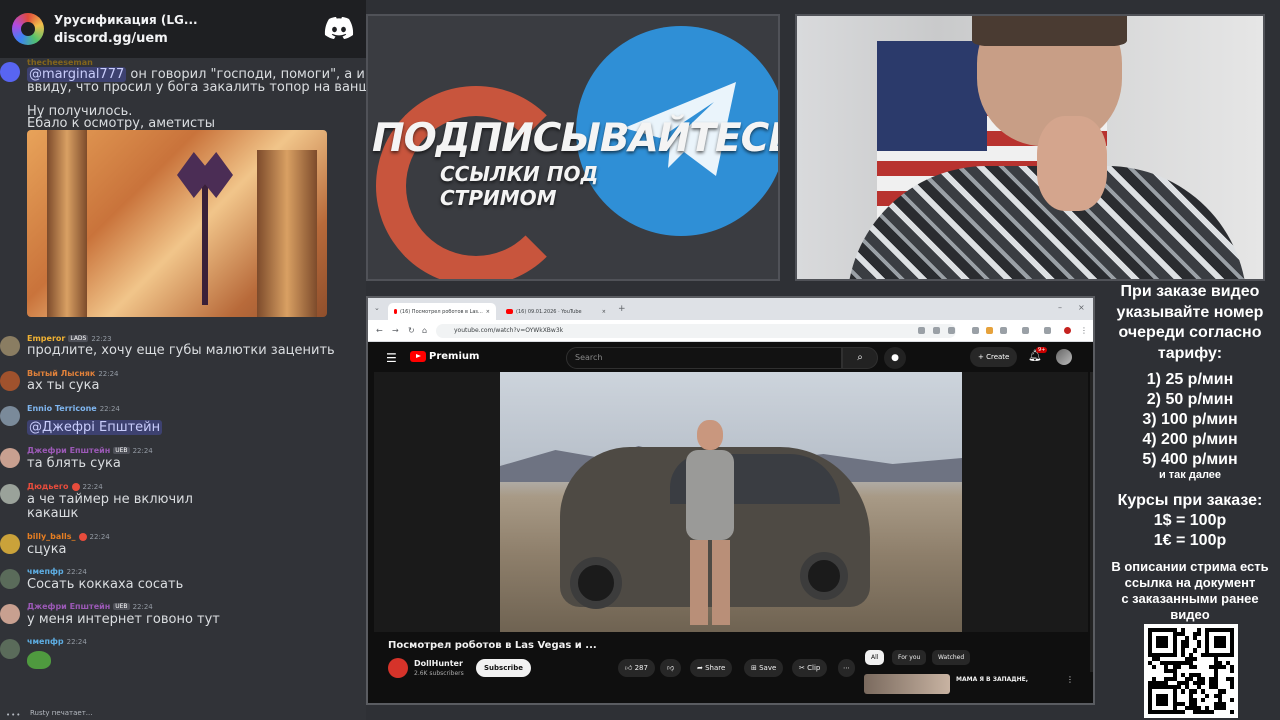  What do you see at coordinates (1070, 679) in the screenshot?
I see `recommended-more-icon: ⋮` at bounding box center [1070, 679].